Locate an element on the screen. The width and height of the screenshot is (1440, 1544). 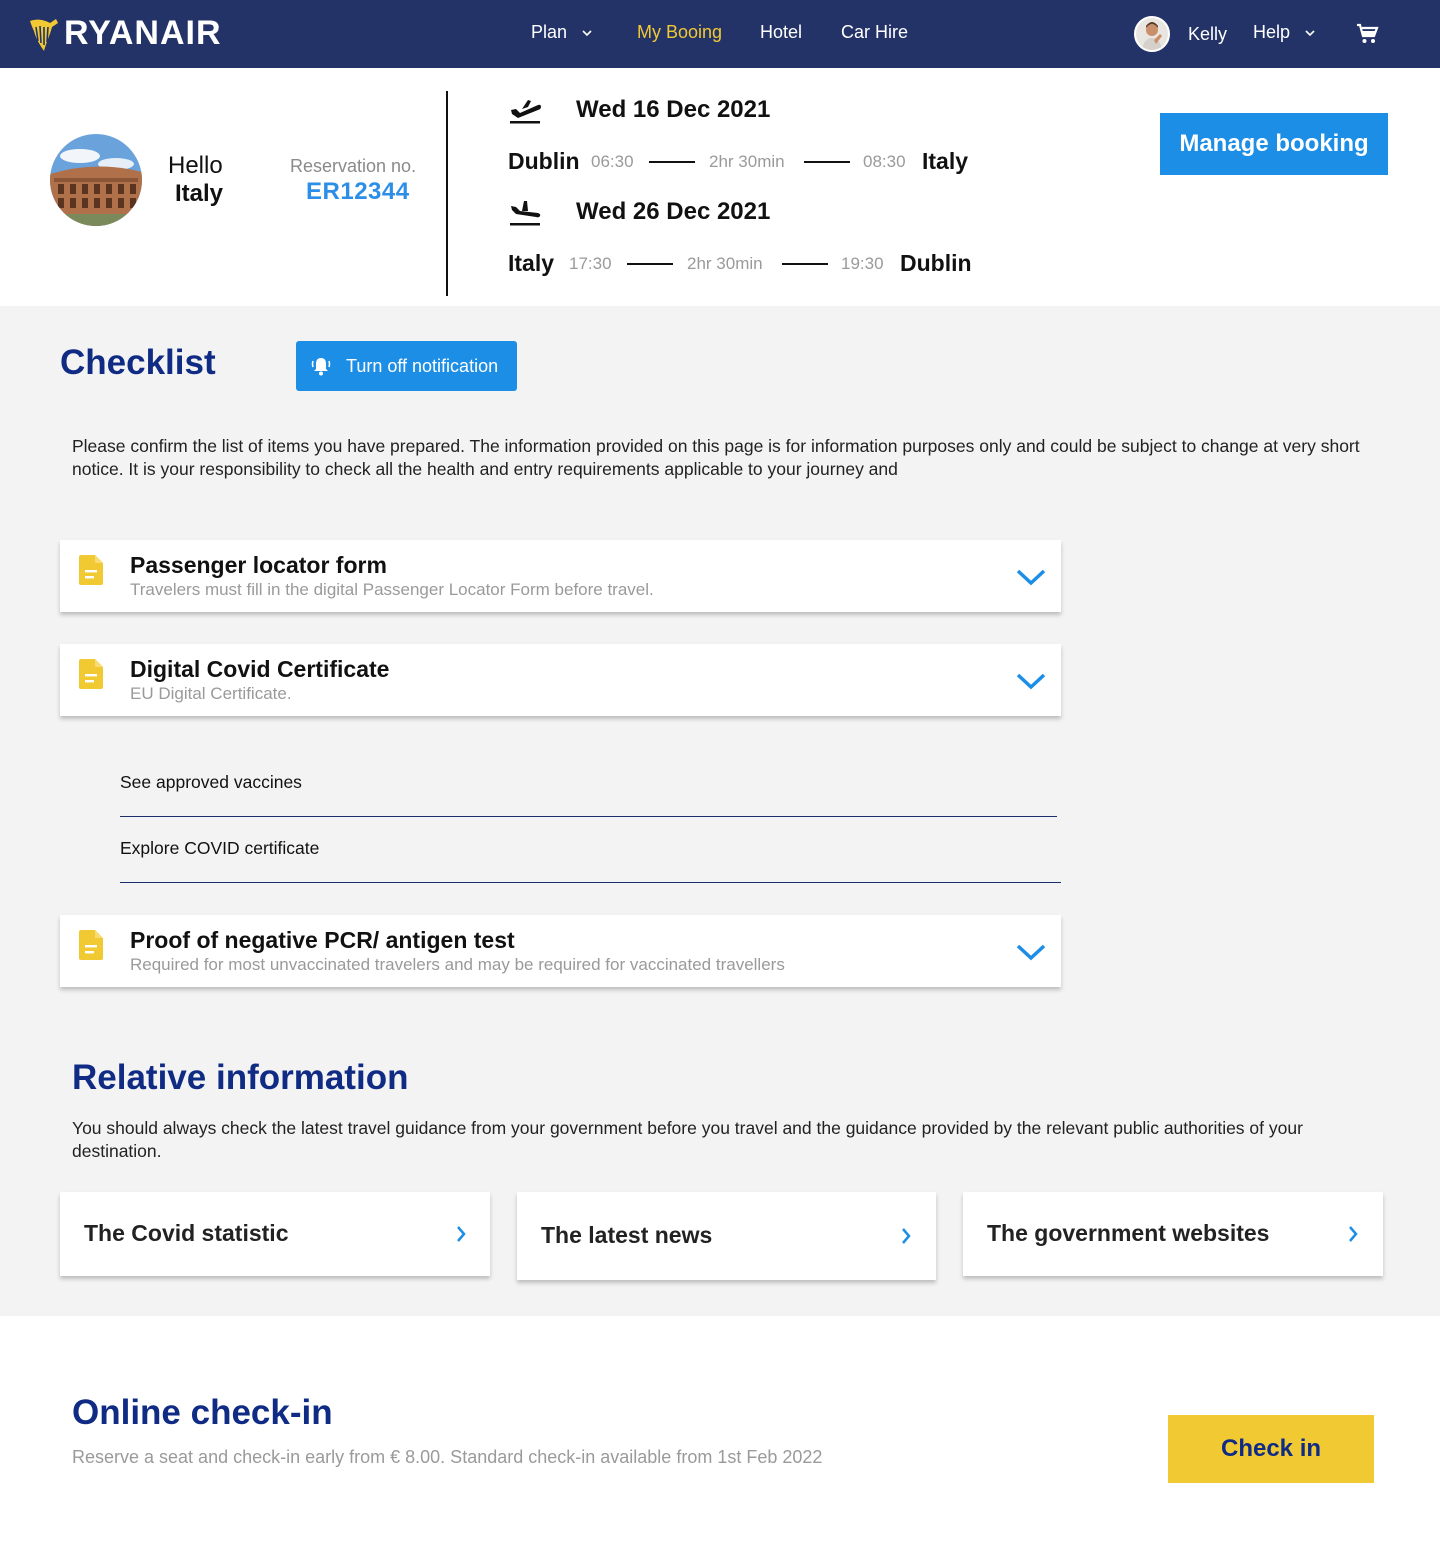
nav-car-hire-label: Car Hire is located at coordinates (875, 32).